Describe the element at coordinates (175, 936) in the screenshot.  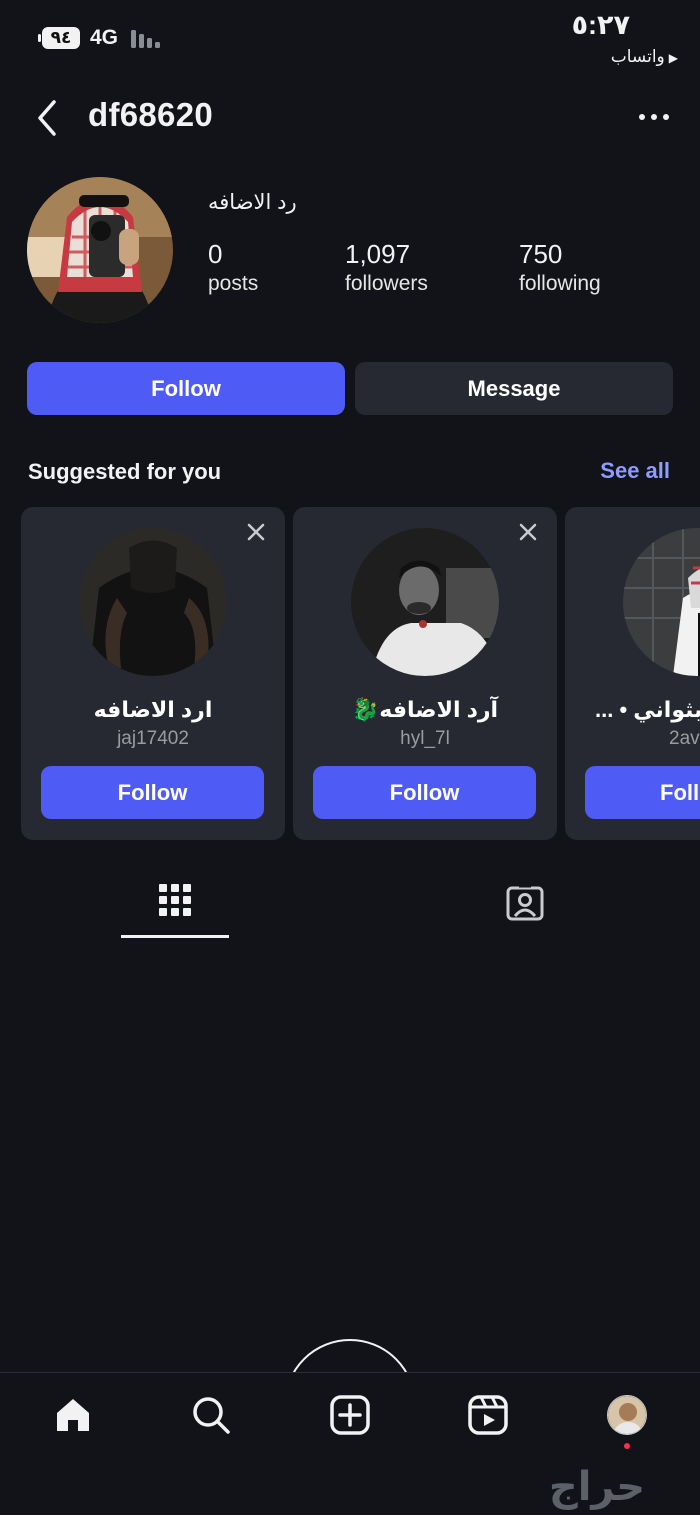
I see `active-tab-indicator` at that location.